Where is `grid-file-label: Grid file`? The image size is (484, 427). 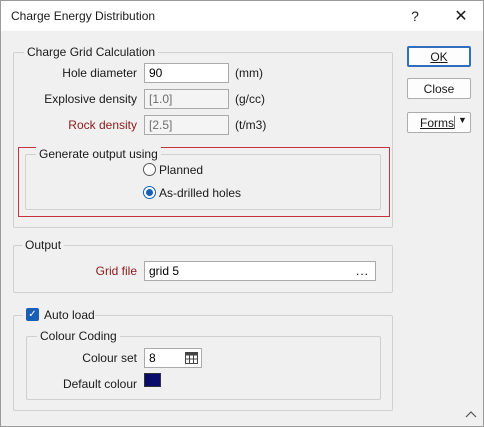 grid-file-label: Grid file is located at coordinates (116, 271).